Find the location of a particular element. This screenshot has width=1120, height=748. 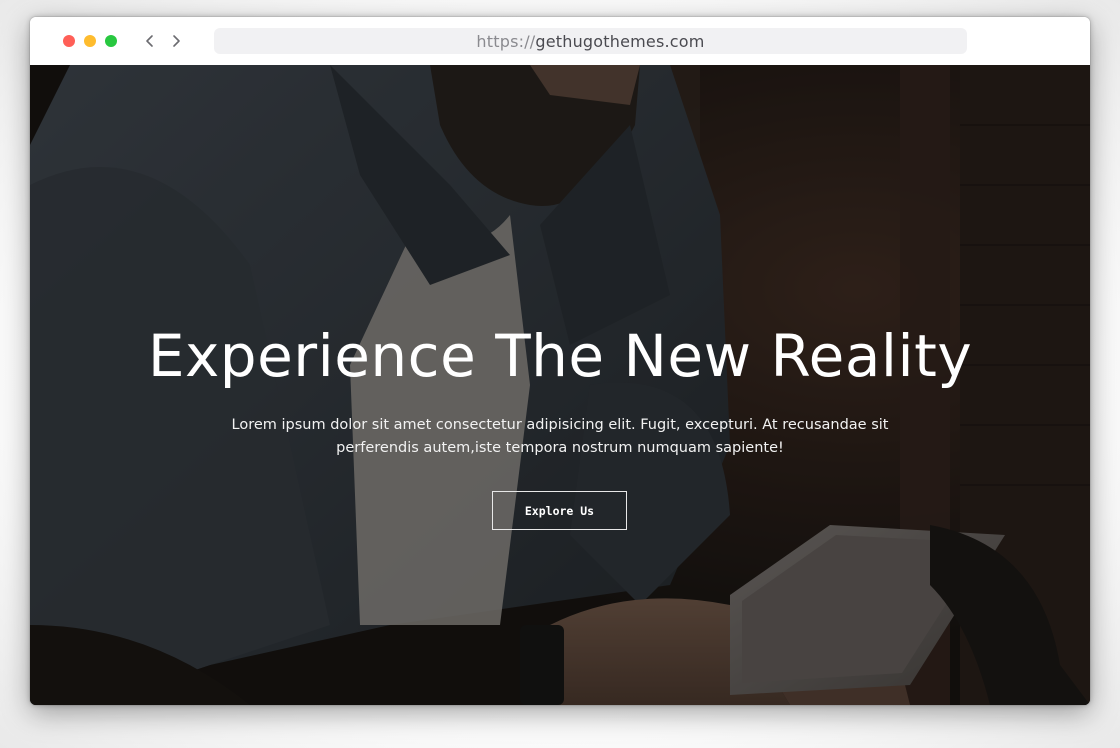

chevron-left-icon is located at coordinates (149, 41).